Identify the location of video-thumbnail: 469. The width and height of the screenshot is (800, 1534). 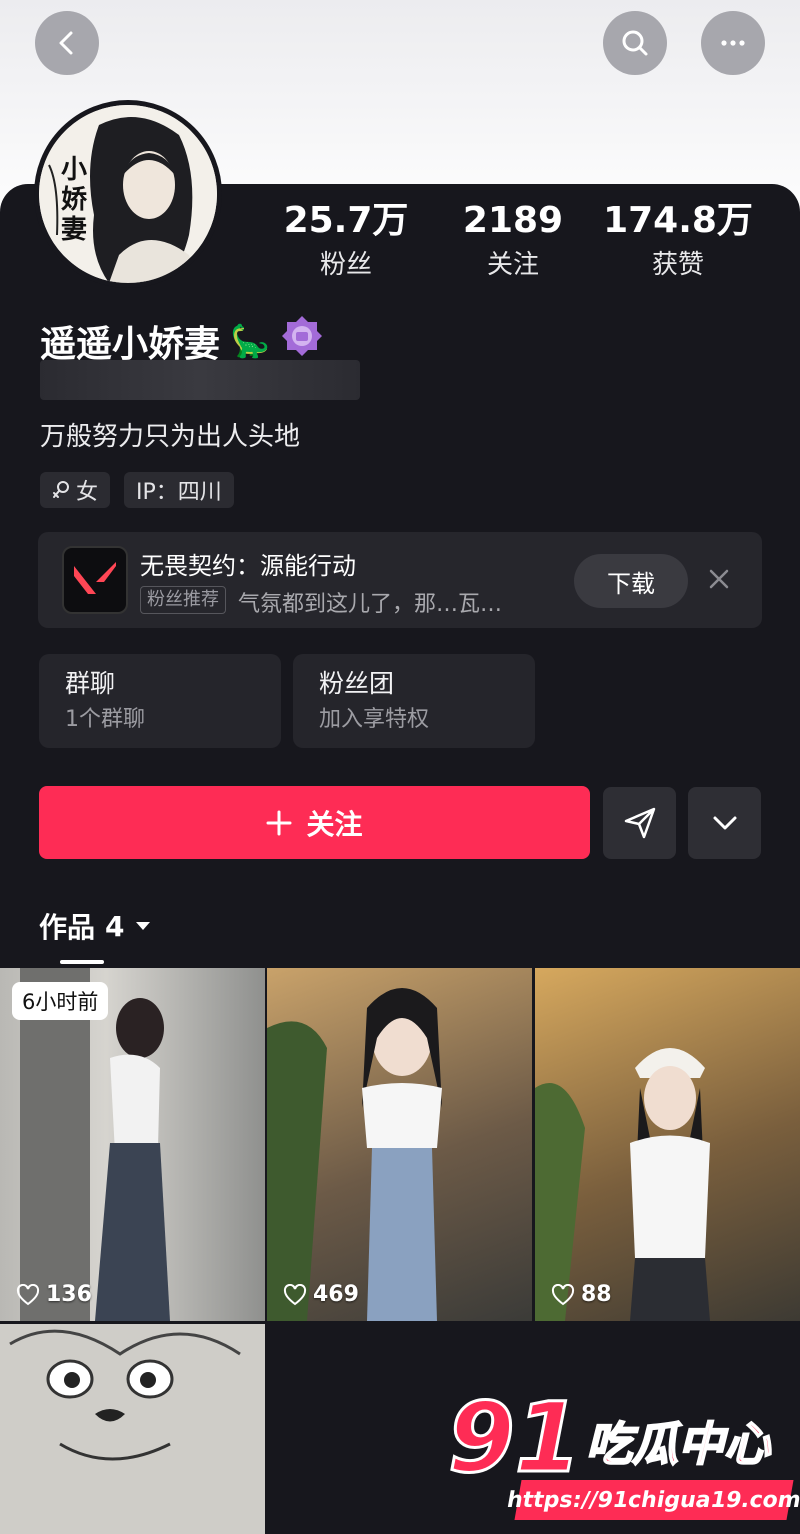
(399, 1144).